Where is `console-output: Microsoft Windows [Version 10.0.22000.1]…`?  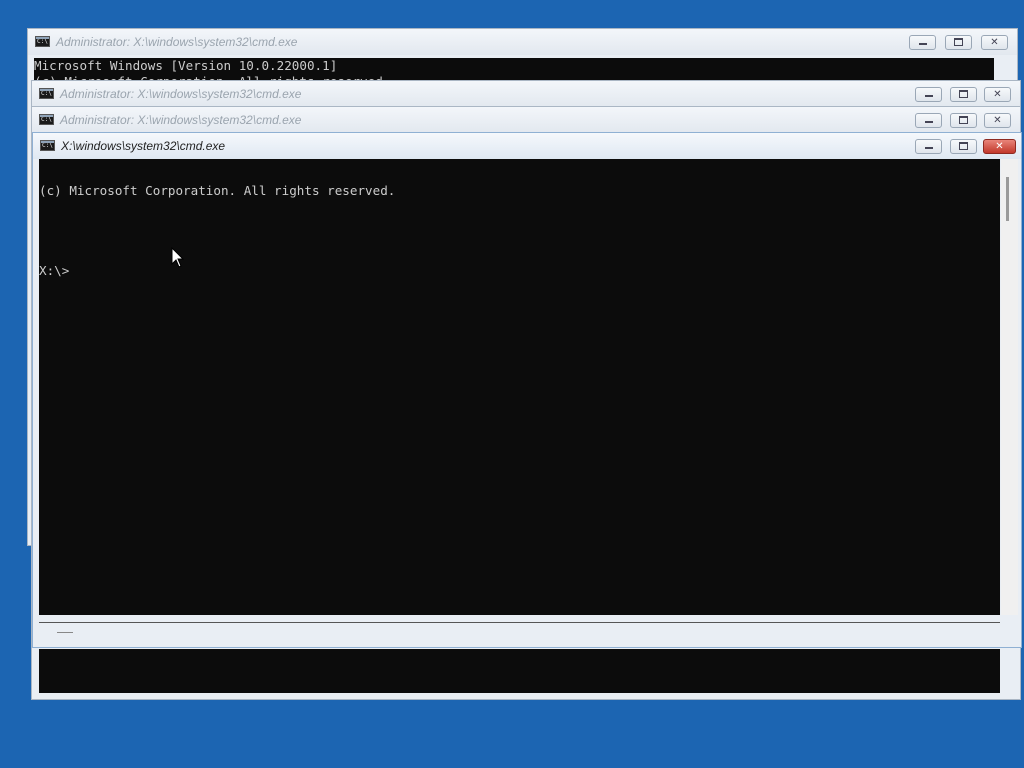 console-output: Microsoft Windows [Version 10.0.22000.1]… is located at coordinates (514, 70).